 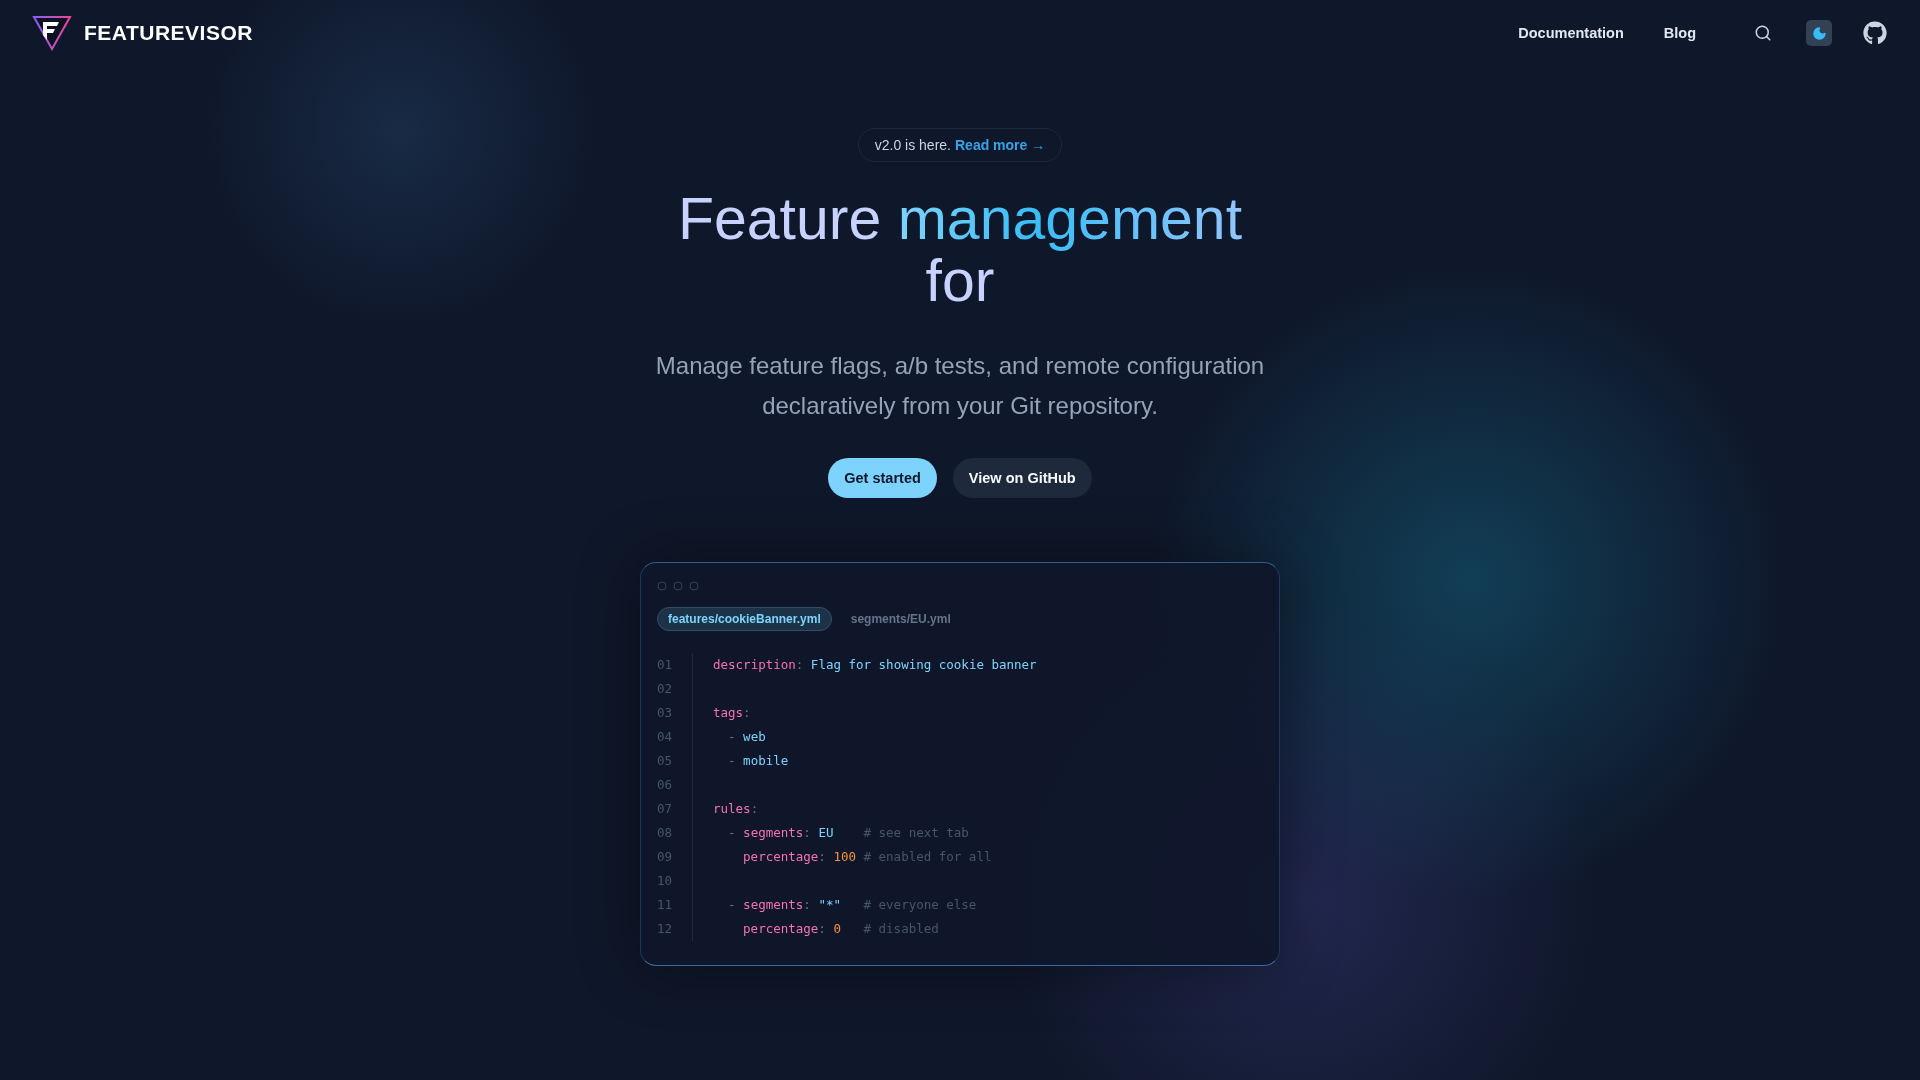 I want to click on hero-heading: Feature management for, so click(x=960, y=250).